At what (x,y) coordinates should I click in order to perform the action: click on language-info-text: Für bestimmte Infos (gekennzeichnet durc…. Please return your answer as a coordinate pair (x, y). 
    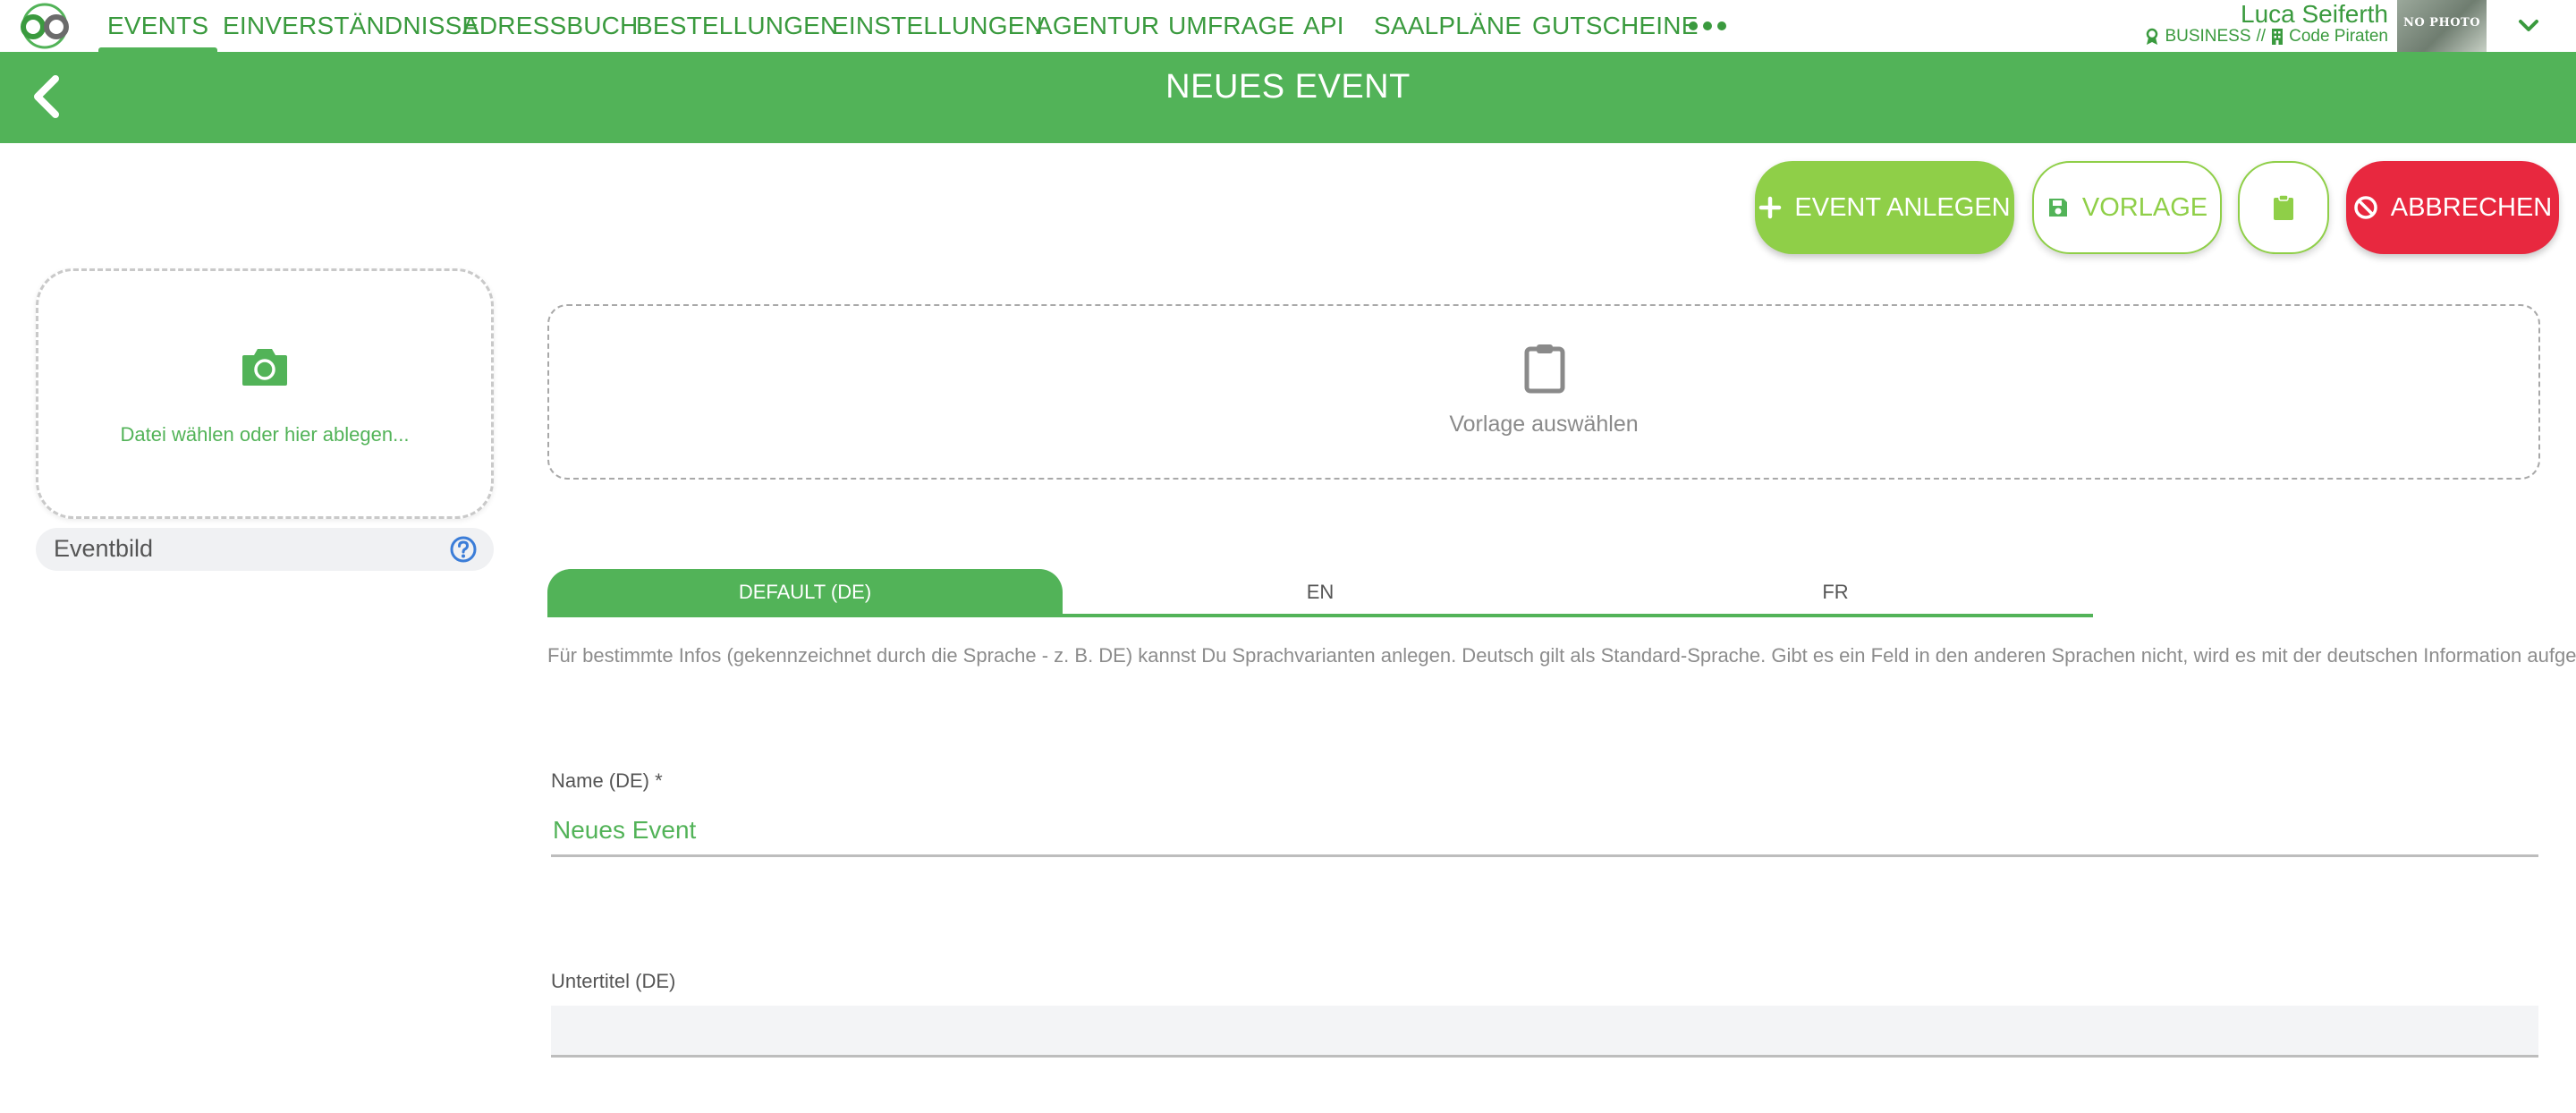
    Looking at the image, I should click on (1561, 655).